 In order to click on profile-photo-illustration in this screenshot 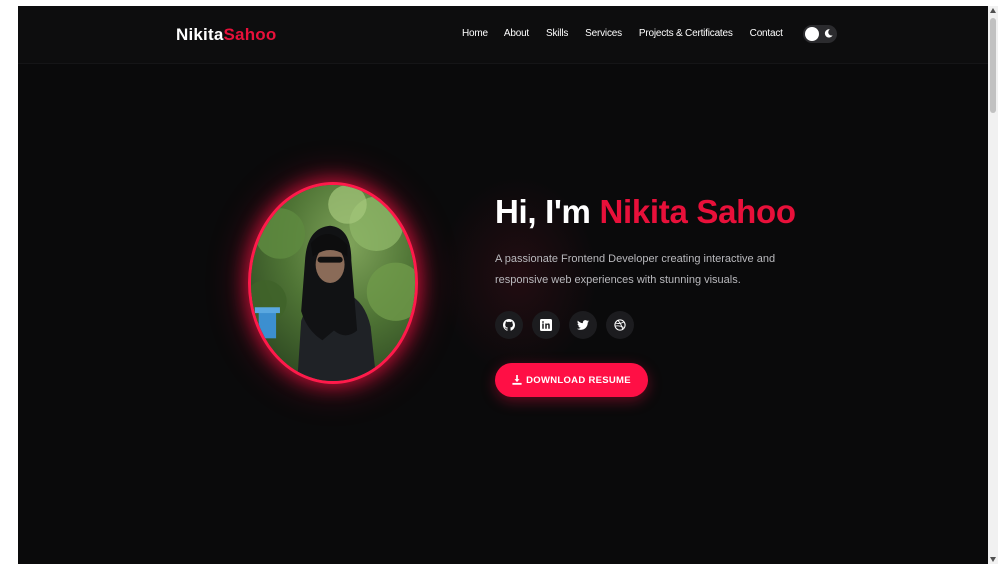, I will do `click(333, 283)`.